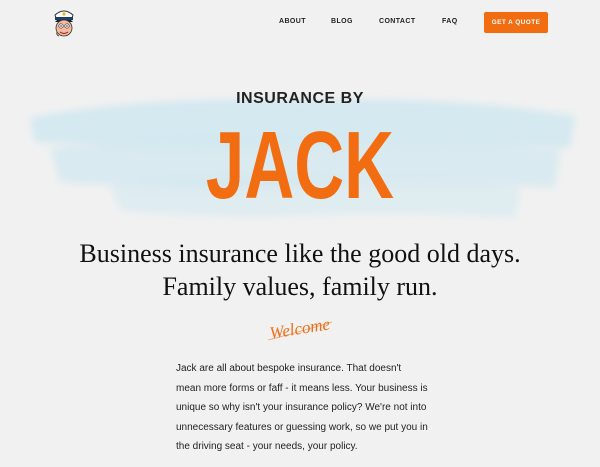  I want to click on welcome-script: Welcome, so click(300, 328).